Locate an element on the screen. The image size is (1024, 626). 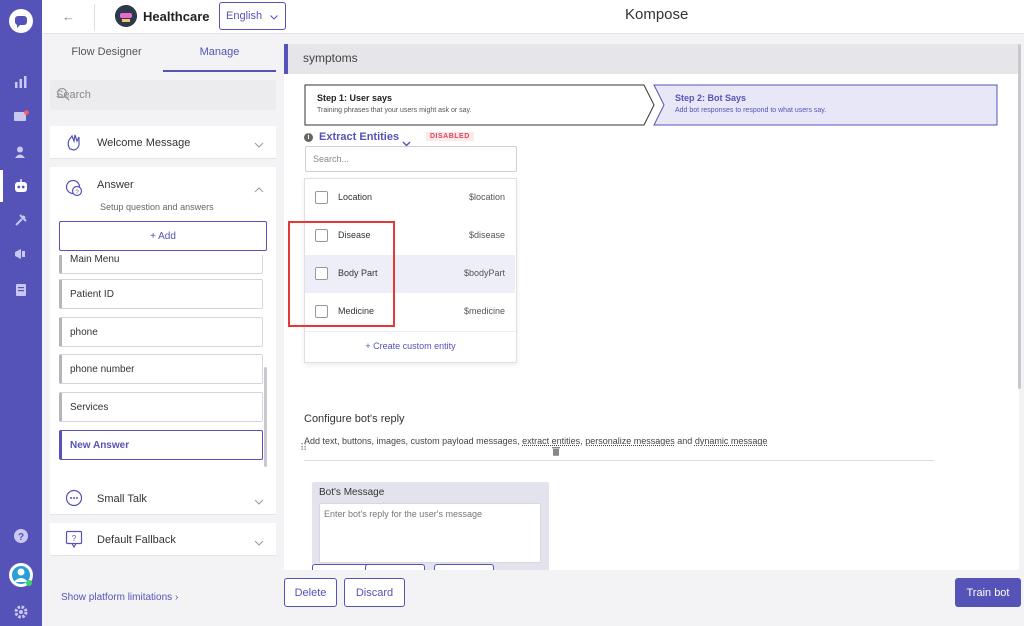
back-arrow-icon: ← is located at coordinates (68, 16).